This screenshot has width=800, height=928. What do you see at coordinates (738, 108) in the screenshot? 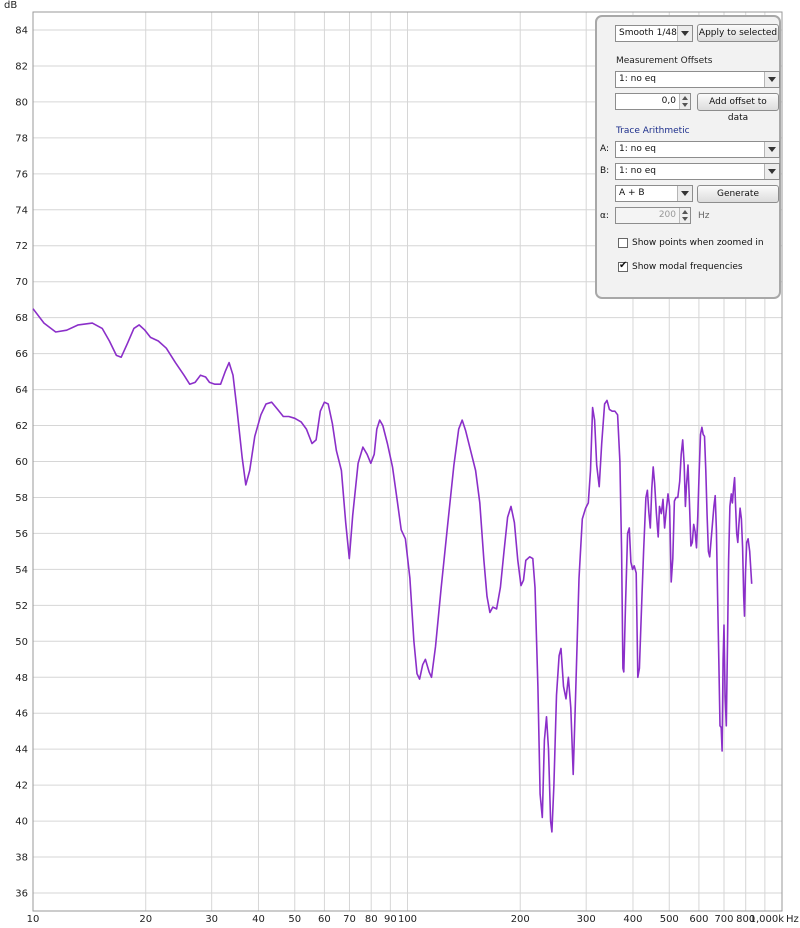
I see `add-offset-button: Add offset to data` at bounding box center [738, 108].